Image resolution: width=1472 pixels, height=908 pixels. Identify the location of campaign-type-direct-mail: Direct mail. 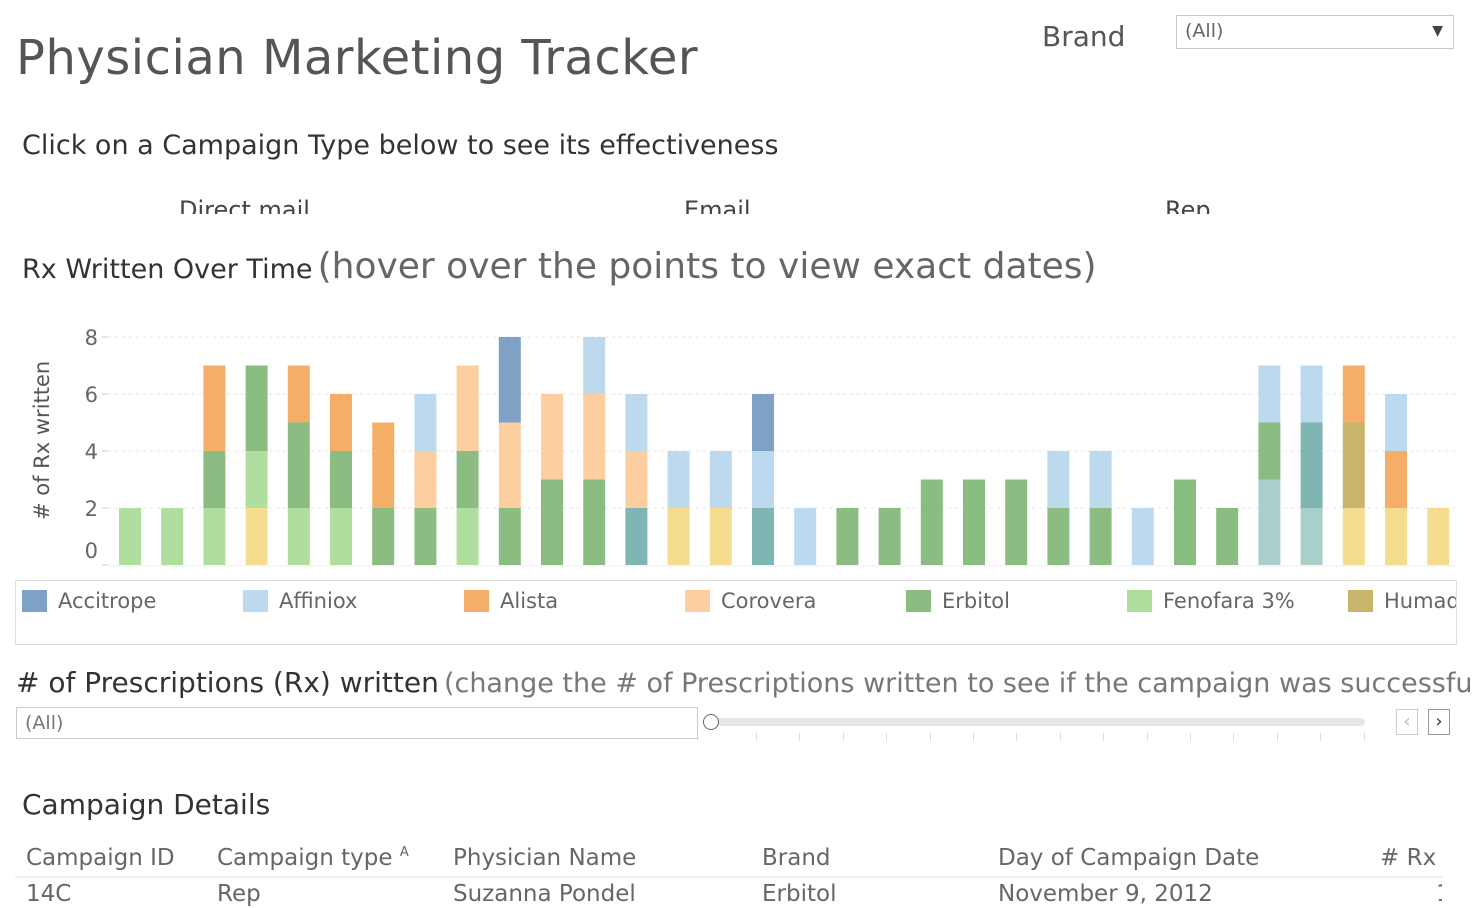
(244, 205).